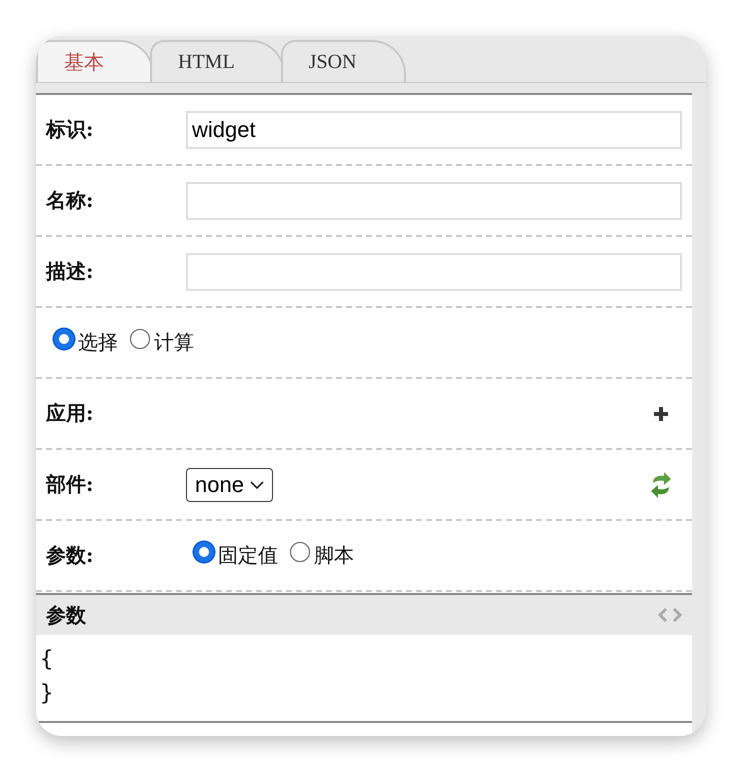 This screenshot has height=772, width=742. What do you see at coordinates (174, 342) in the screenshot?
I see `radio-label: 计算` at bounding box center [174, 342].